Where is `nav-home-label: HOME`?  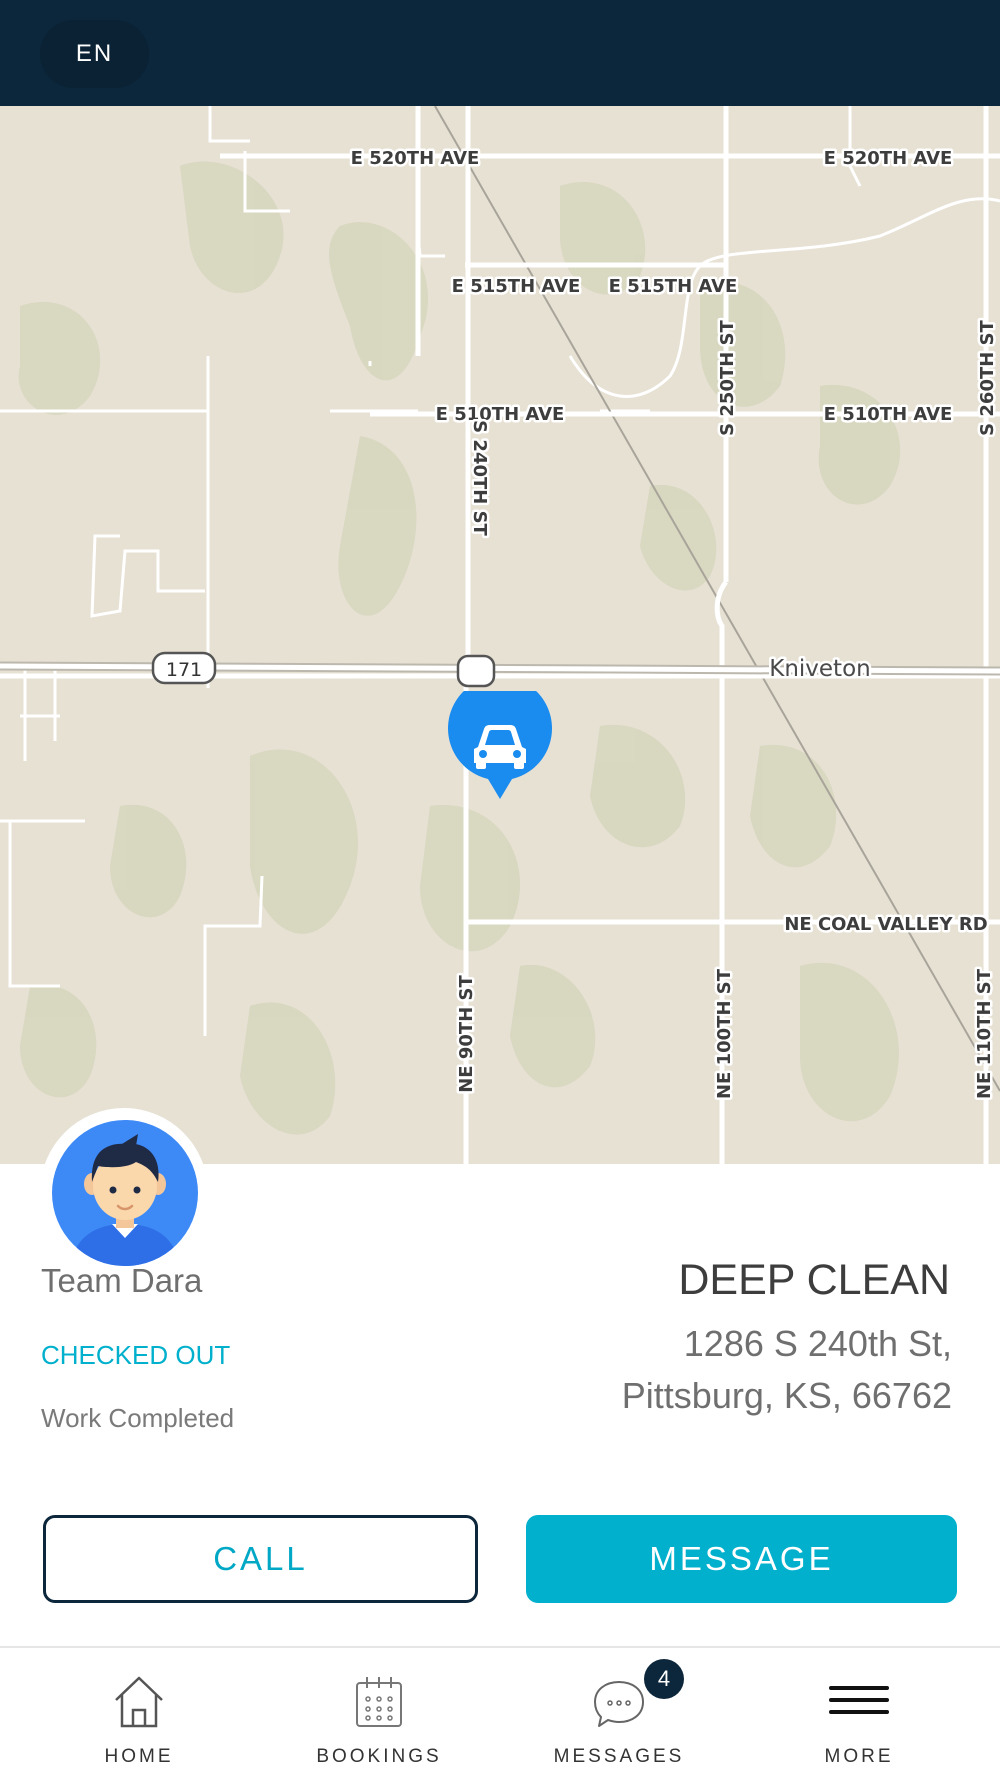
nav-home-label: HOME is located at coordinates (139, 1756).